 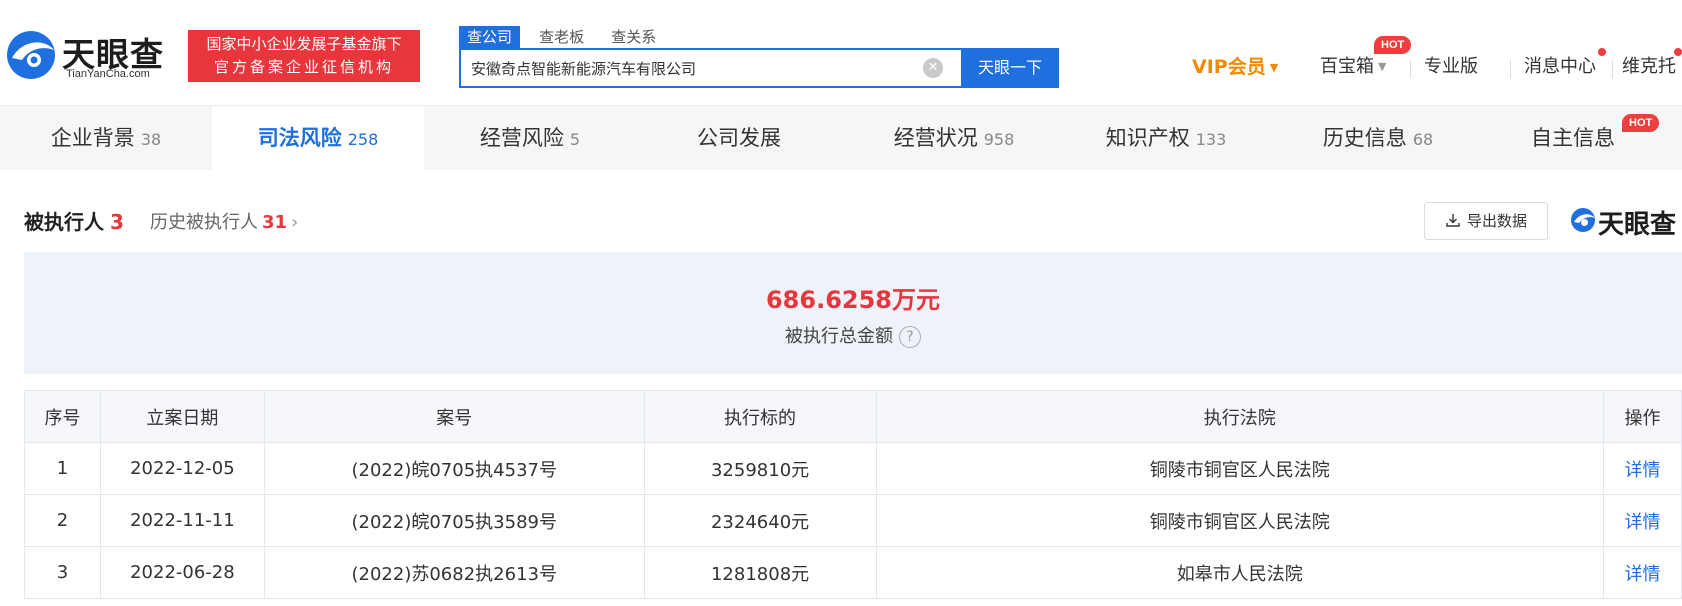 What do you see at coordinates (1496, 221) in the screenshot?
I see `export-label: 导出数据` at bounding box center [1496, 221].